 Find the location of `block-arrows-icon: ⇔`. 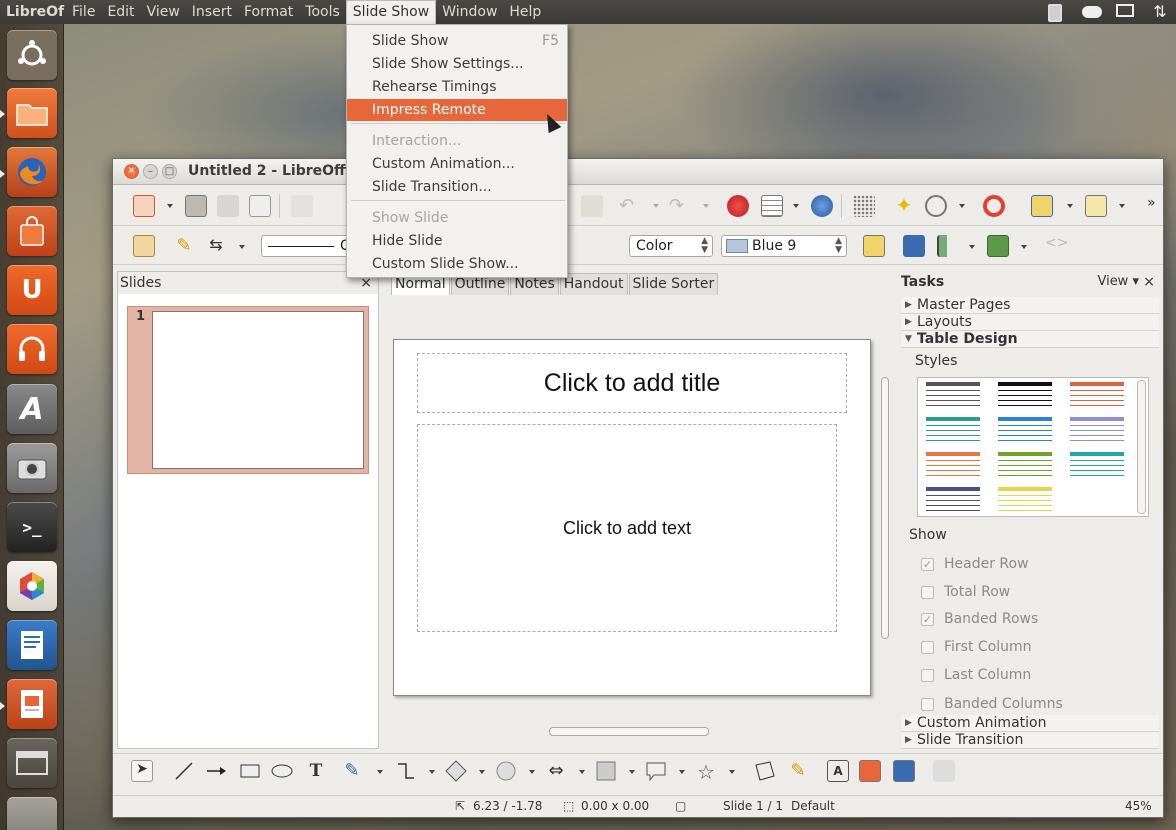

block-arrows-icon: ⇔ is located at coordinates (556, 771).